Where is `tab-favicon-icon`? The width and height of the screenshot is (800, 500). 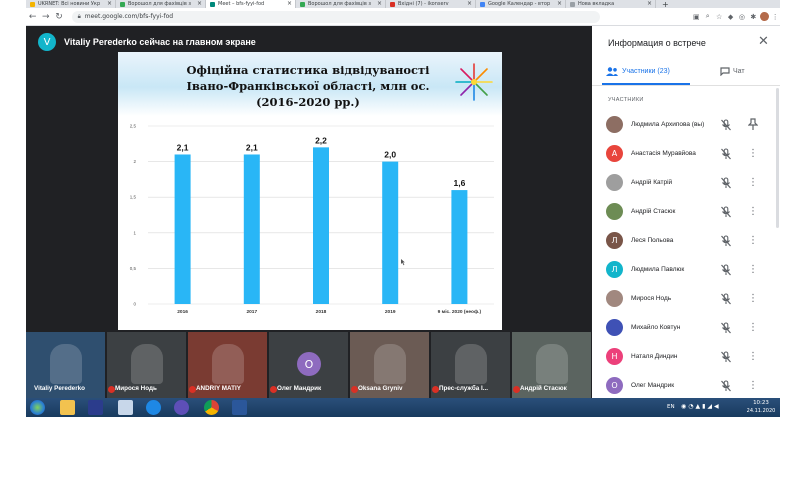 tab-favicon-icon is located at coordinates (32, 4).